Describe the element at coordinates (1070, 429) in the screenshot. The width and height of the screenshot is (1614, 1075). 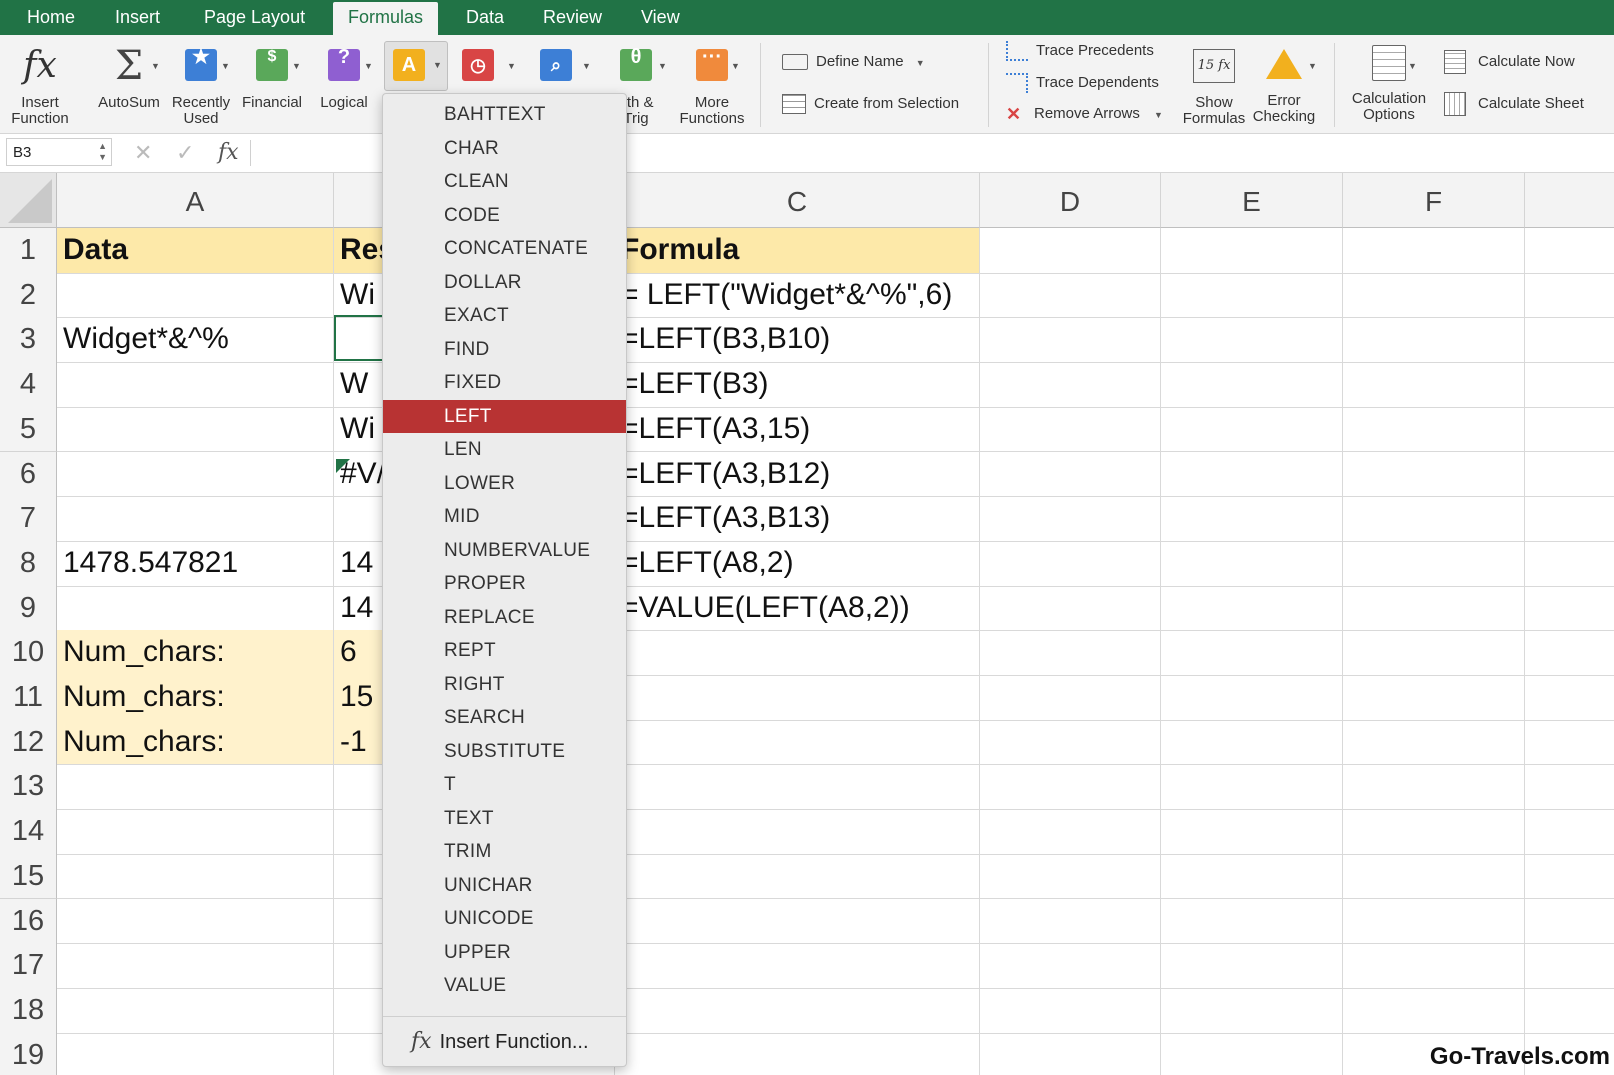
I see `cell-d5` at that location.